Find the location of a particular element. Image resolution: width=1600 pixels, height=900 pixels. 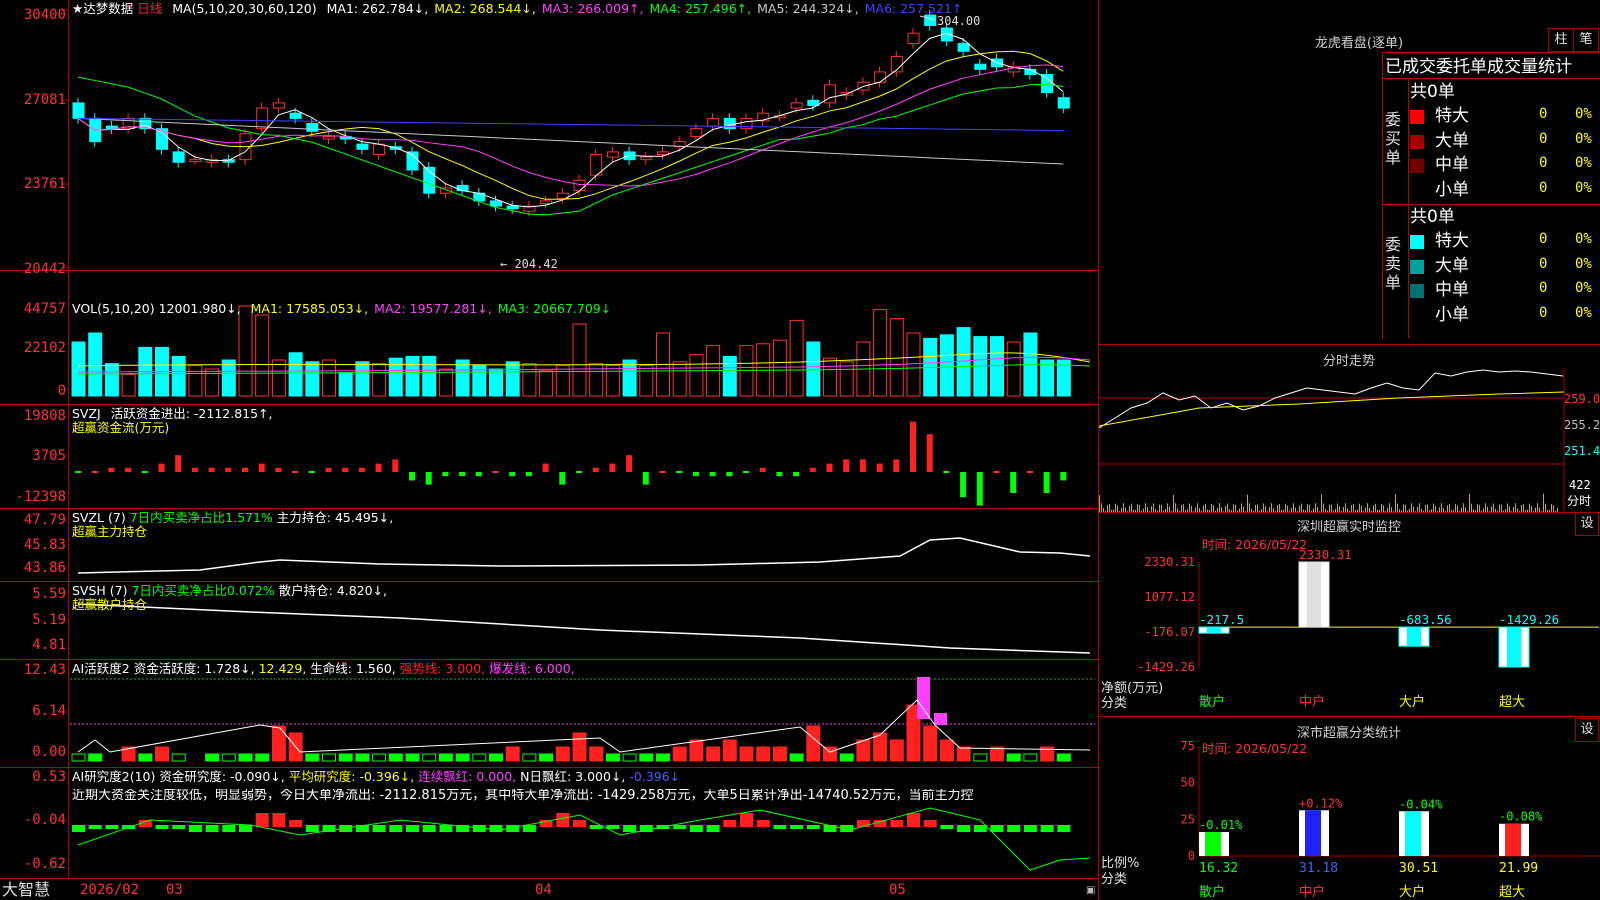

svsh-axis-label: 5.19 is located at coordinates (49, 620).